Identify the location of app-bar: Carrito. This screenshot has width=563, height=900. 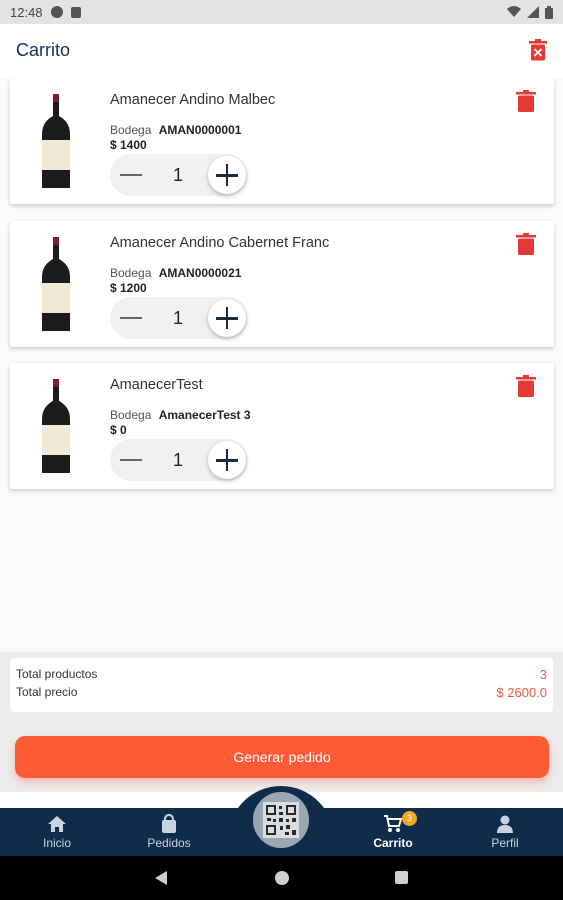
(281, 50).